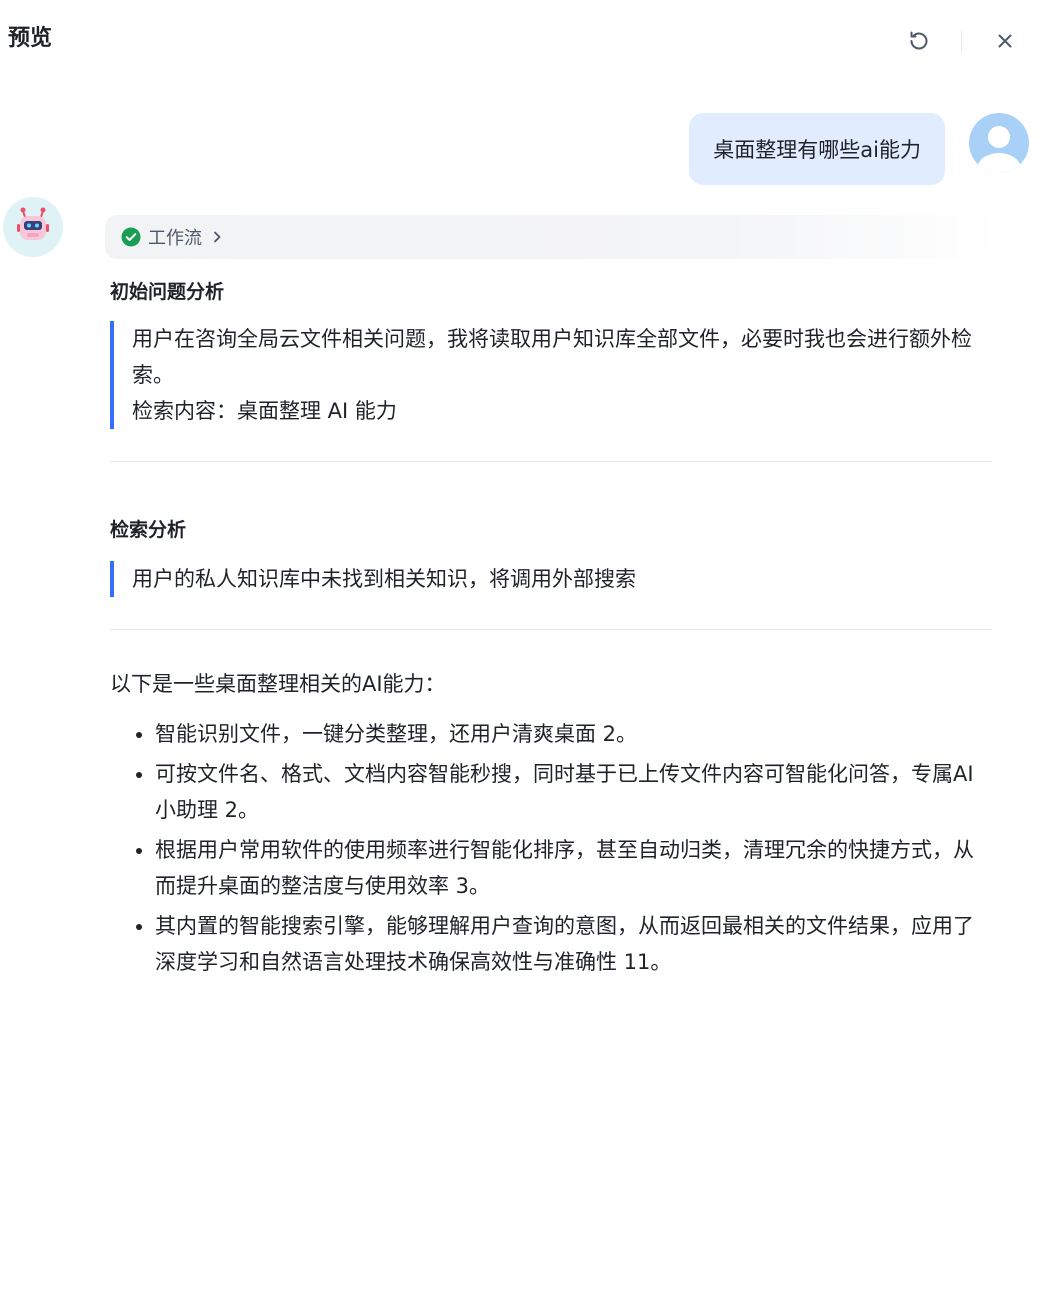 This screenshot has width=1047, height=1310. What do you see at coordinates (278, 684) in the screenshot?
I see `answer-intro: 以下是一些桌面整理相关的AI能力：` at bounding box center [278, 684].